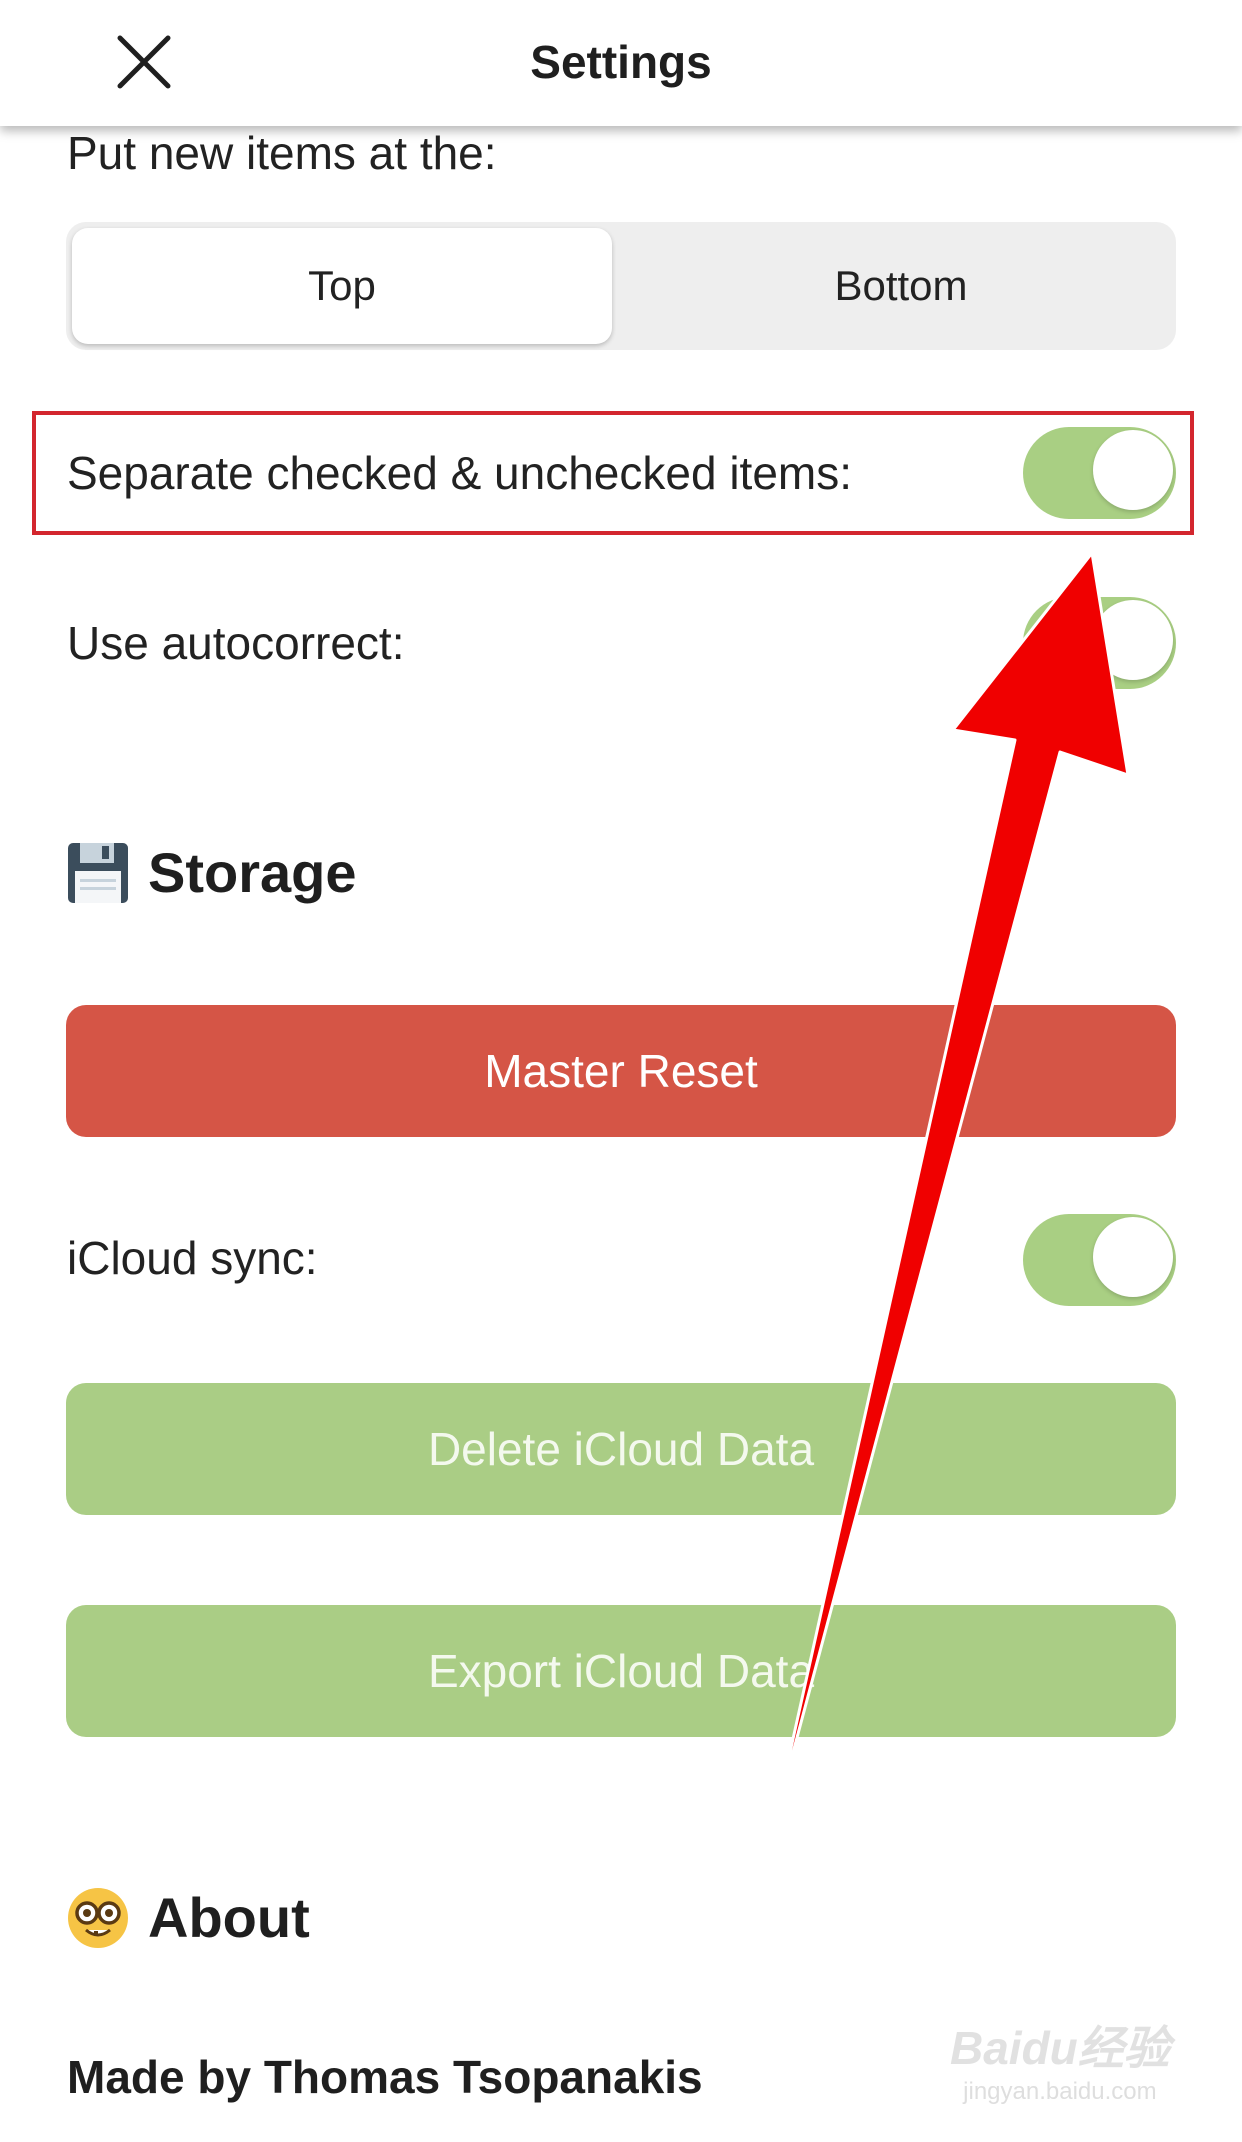  What do you see at coordinates (1060, 2091) in the screenshot?
I see `watermark-url: jingyan.baidu.com` at bounding box center [1060, 2091].